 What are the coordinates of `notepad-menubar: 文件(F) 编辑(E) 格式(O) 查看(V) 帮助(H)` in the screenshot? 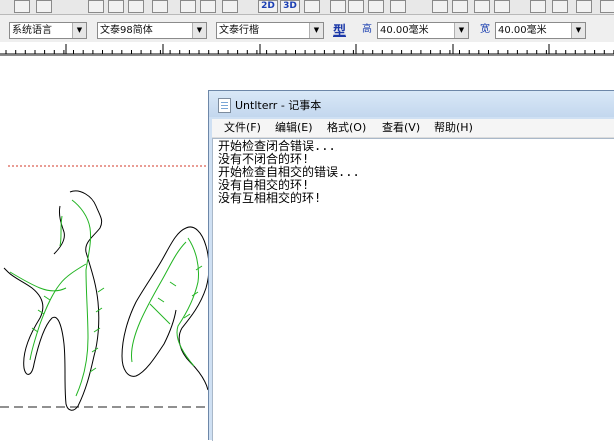 It's located at (413, 128).